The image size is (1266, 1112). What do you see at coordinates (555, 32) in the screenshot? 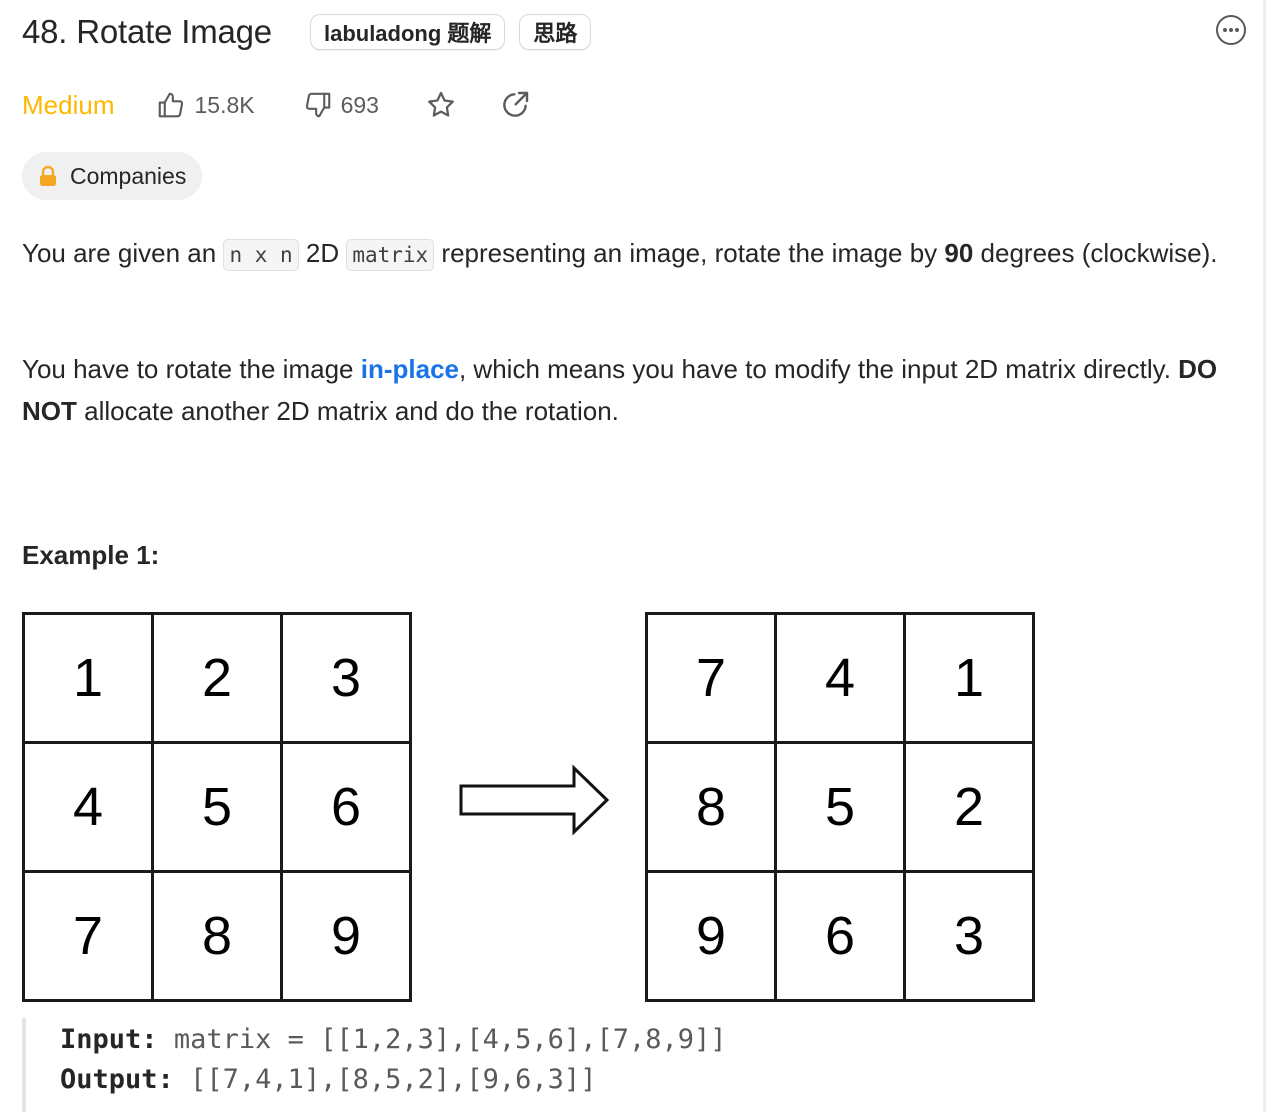
I see `tag-approach: 思路` at bounding box center [555, 32].